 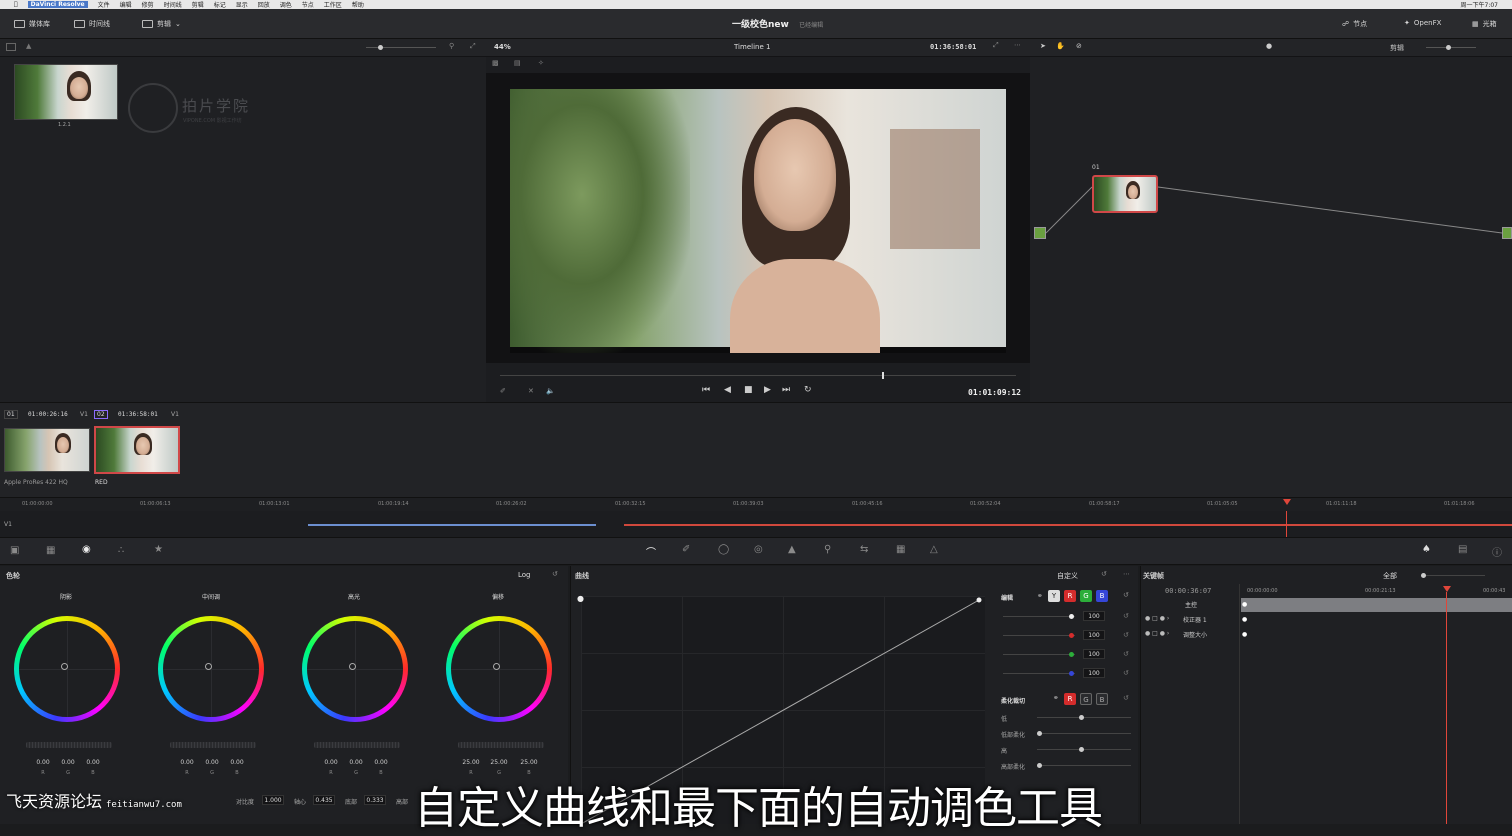 I want to click on soft-r-button: R, so click(x=1070, y=699).